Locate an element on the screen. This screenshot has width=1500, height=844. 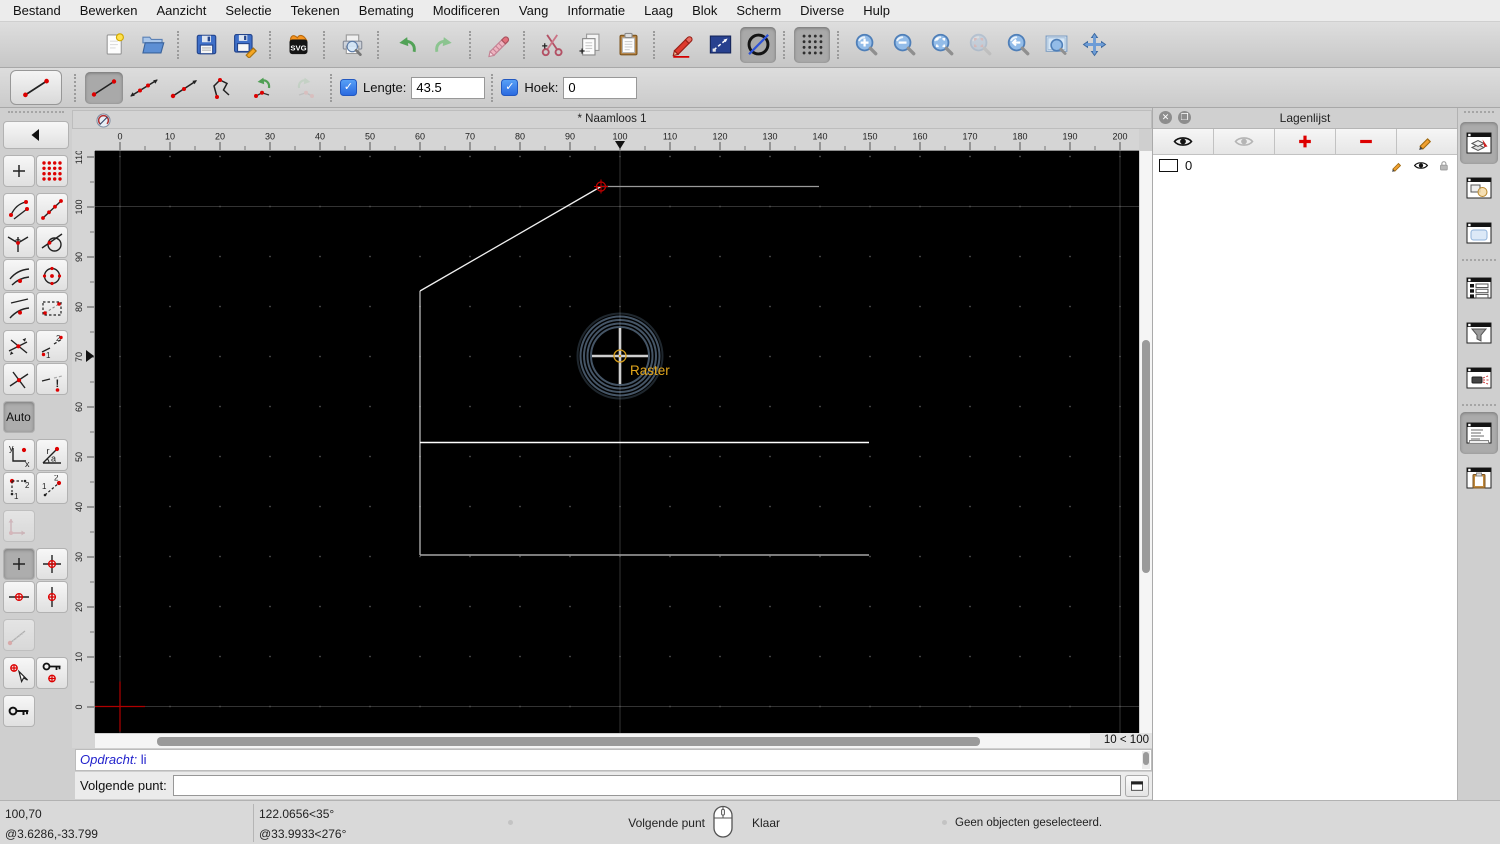
spotlight-toggle-button is located at coordinates (1479, 378).